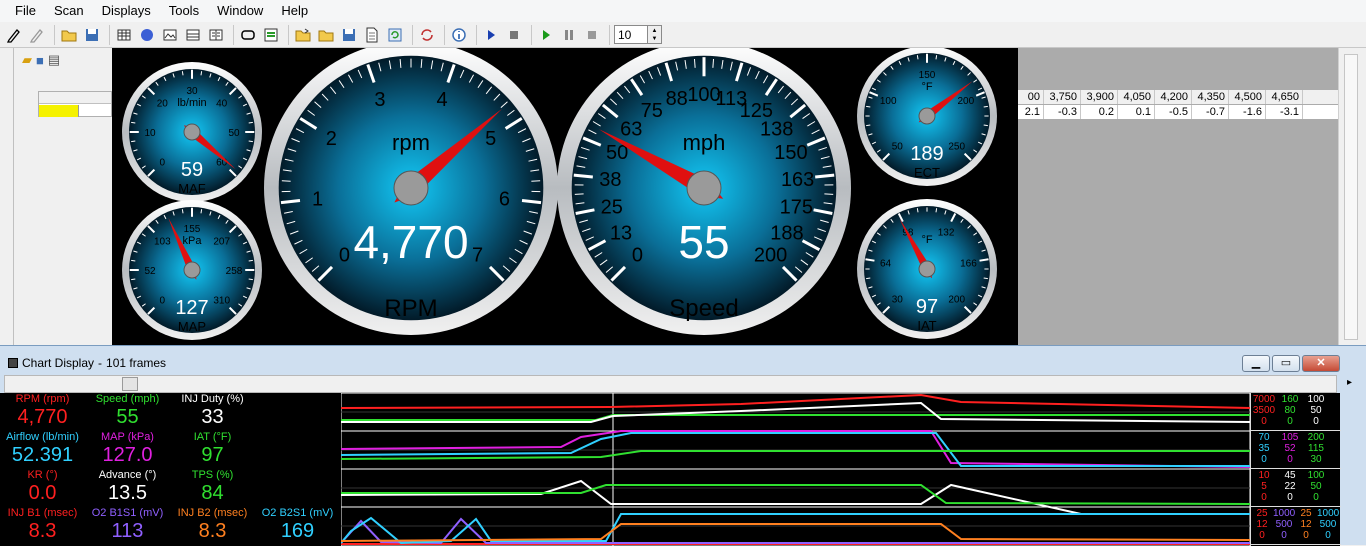 The image size is (1366, 546). What do you see at coordinates (1099, 112) in the screenshot?
I see `report-cell: 0.2` at bounding box center [1099, 112].